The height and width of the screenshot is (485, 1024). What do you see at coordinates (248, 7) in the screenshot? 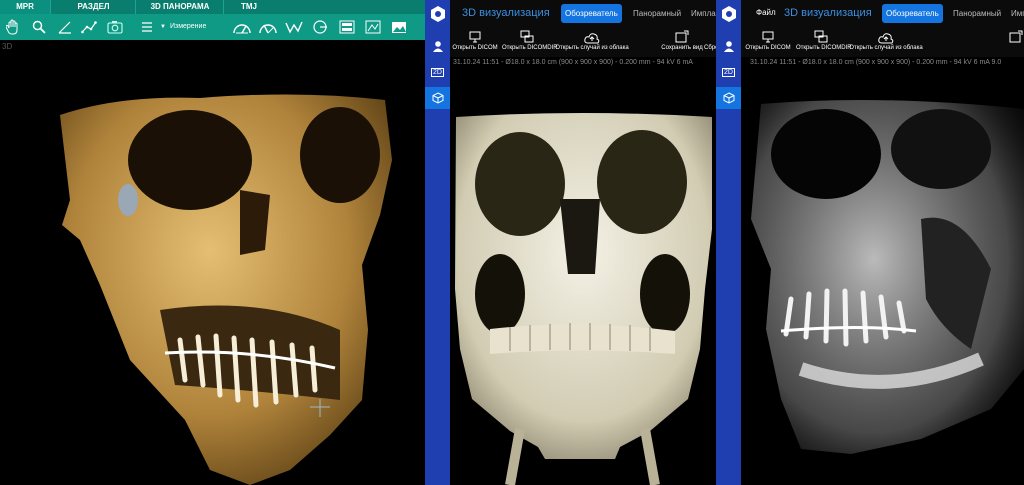
I see `tab-tmj: TMJ` at bounding box center [248, 7].